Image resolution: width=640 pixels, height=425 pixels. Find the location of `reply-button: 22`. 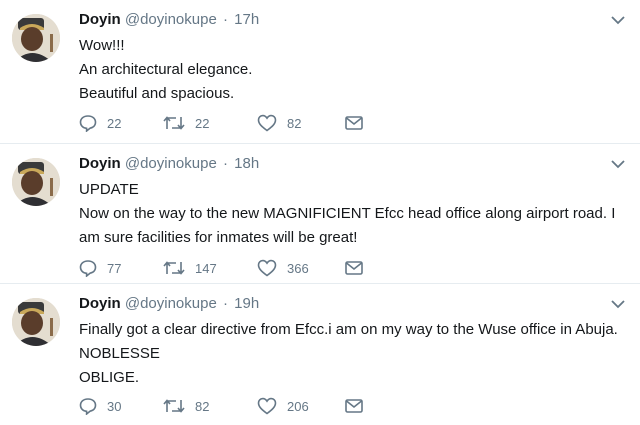

reply-button: 22 is located at coordinates (121, 123).